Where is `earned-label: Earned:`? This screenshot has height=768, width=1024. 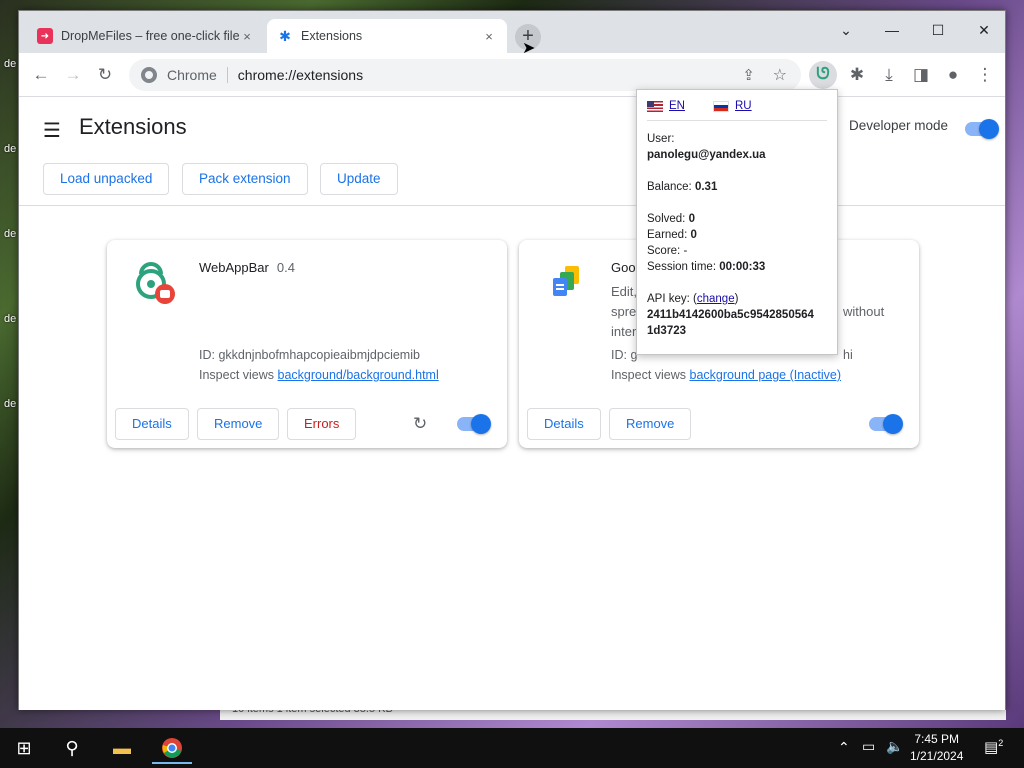
earned-label: Earned: is located at coordinates (667, 235).